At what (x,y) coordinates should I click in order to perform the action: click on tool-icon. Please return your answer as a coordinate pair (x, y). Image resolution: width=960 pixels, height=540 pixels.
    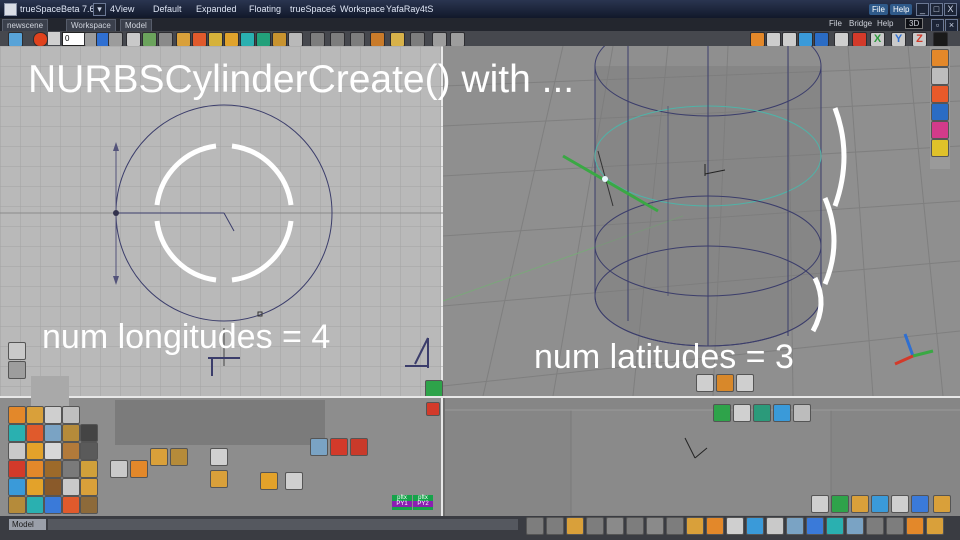
    Looking at the image, I should click on (279, 39).